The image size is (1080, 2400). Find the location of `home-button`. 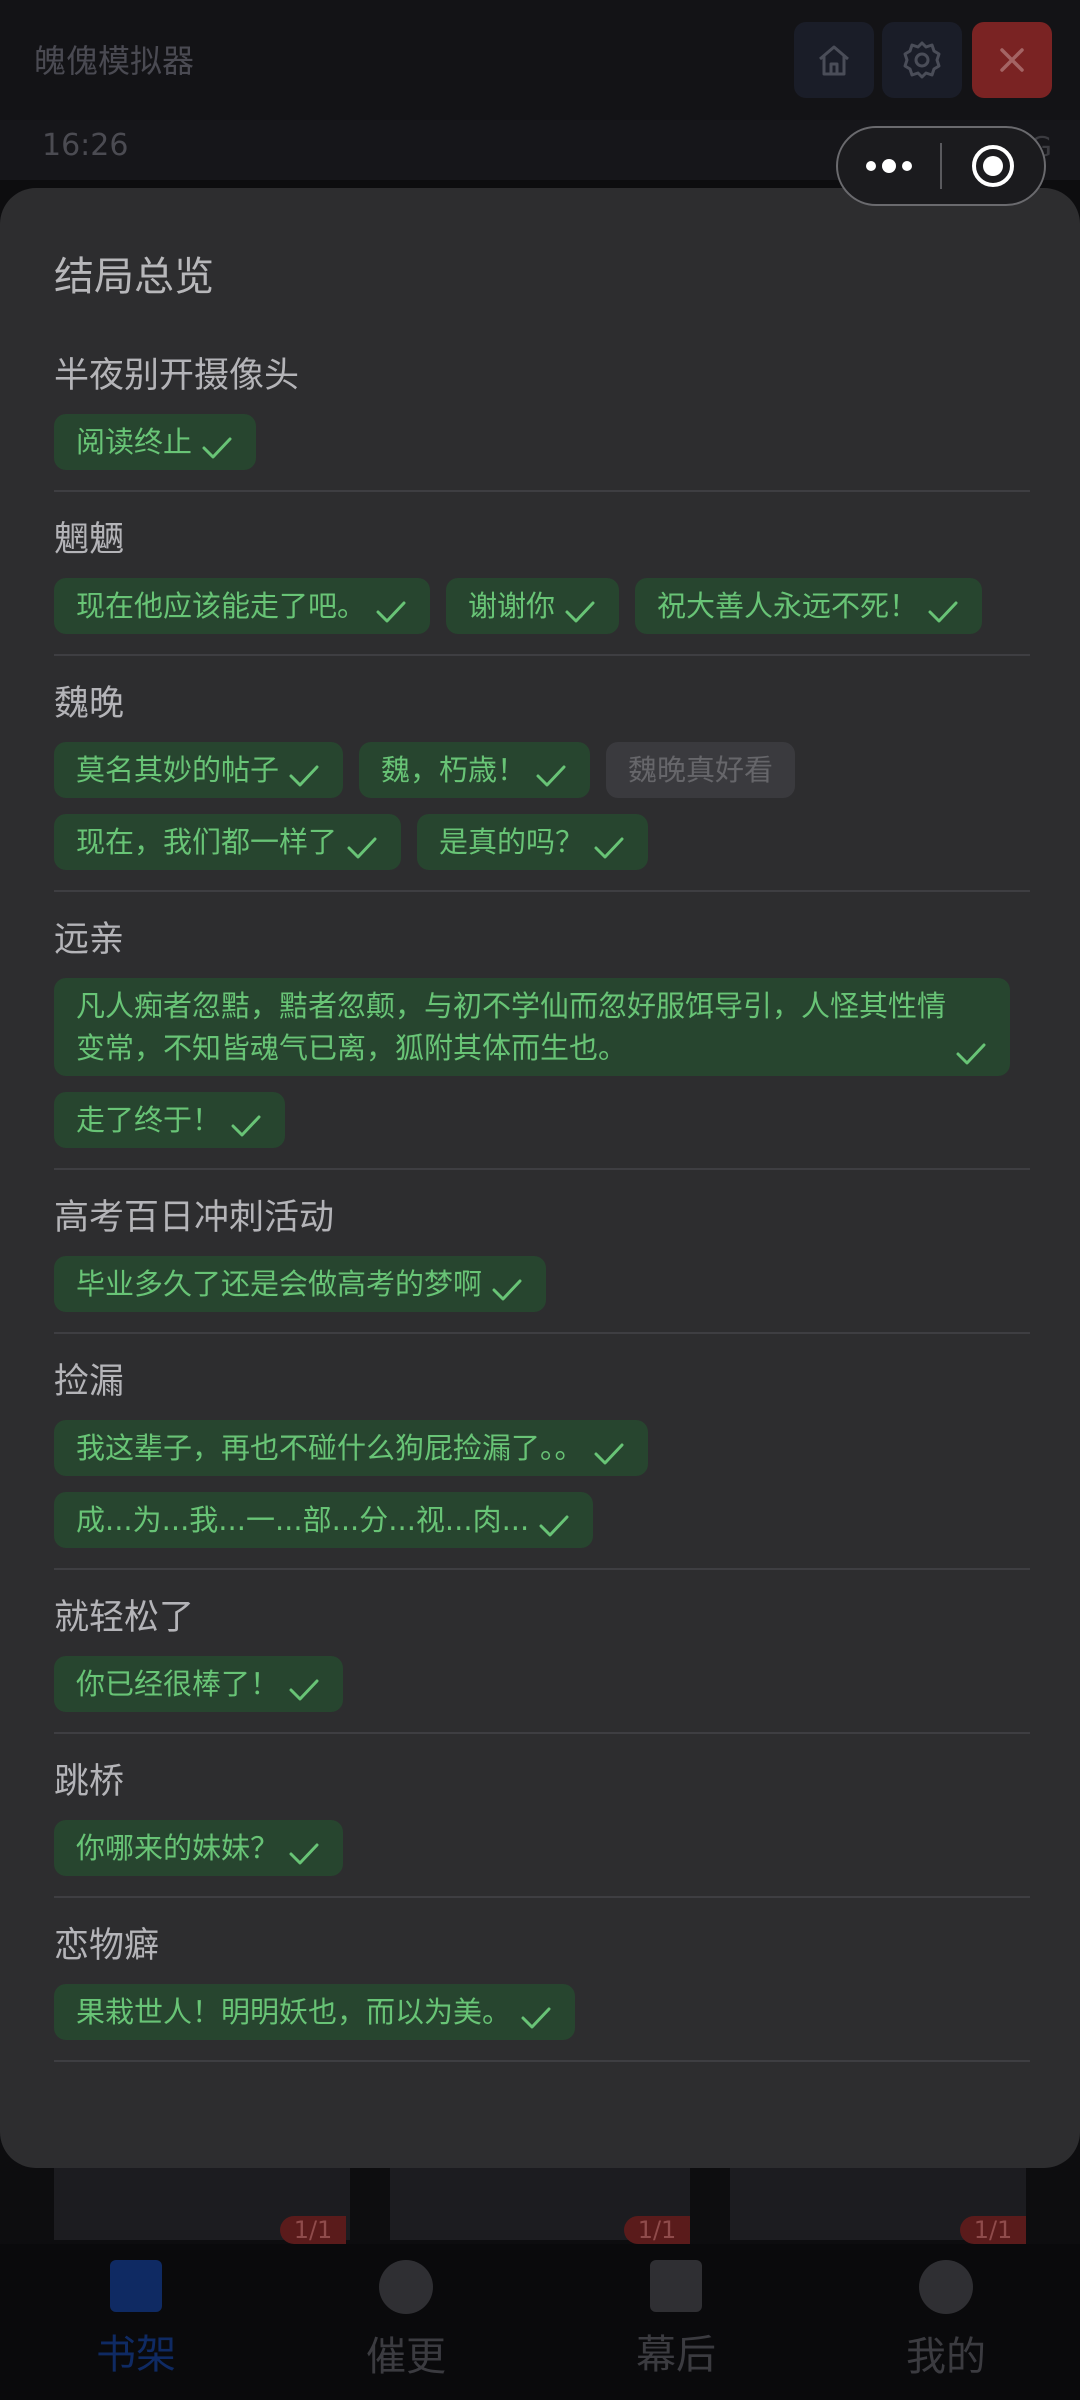

home-button is located at coordinates (834, 60).